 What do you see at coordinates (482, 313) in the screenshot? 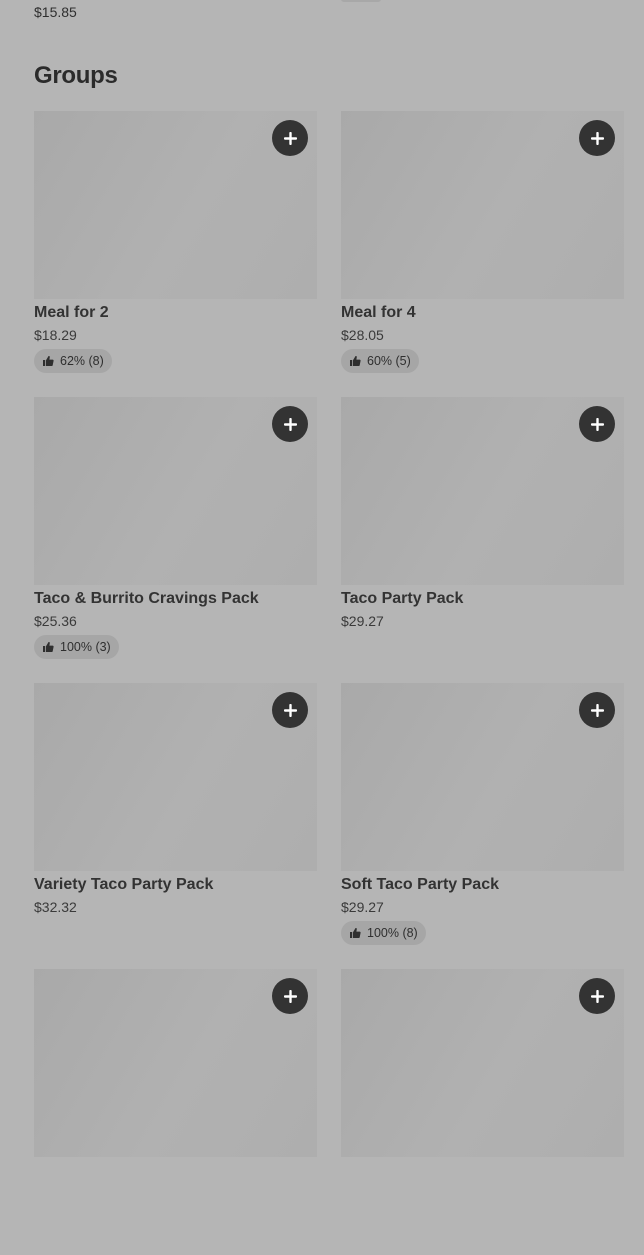
I see `item-name: Meal for 4` at bounding box center [482, 313].